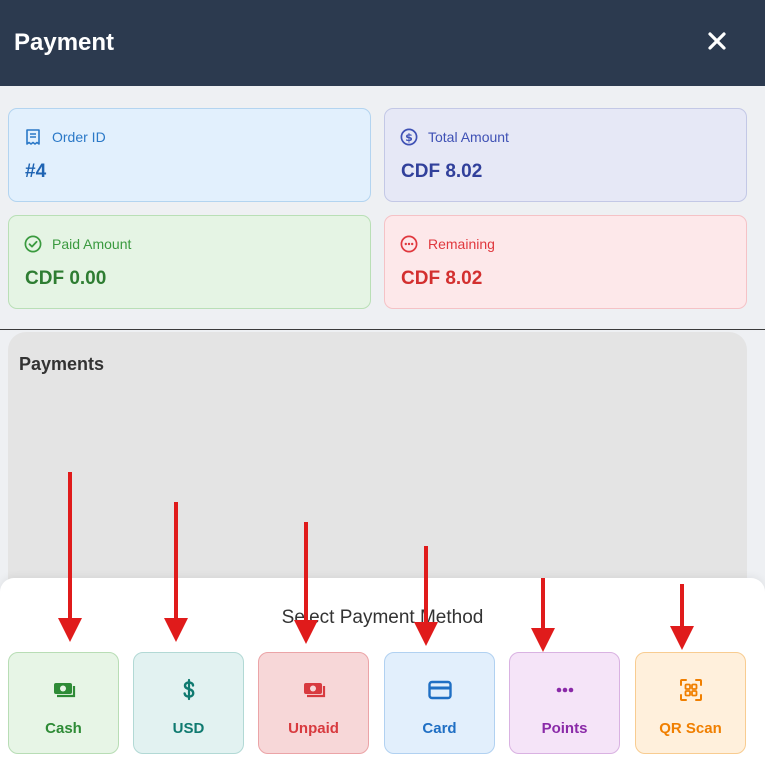 The width and height of the screenshot is (765, 763). What do you see at coordinates (565, 262) in the screenshot?
I see `remaining-card: Remaining CDF 8.02` at bounding box center [565, 262].